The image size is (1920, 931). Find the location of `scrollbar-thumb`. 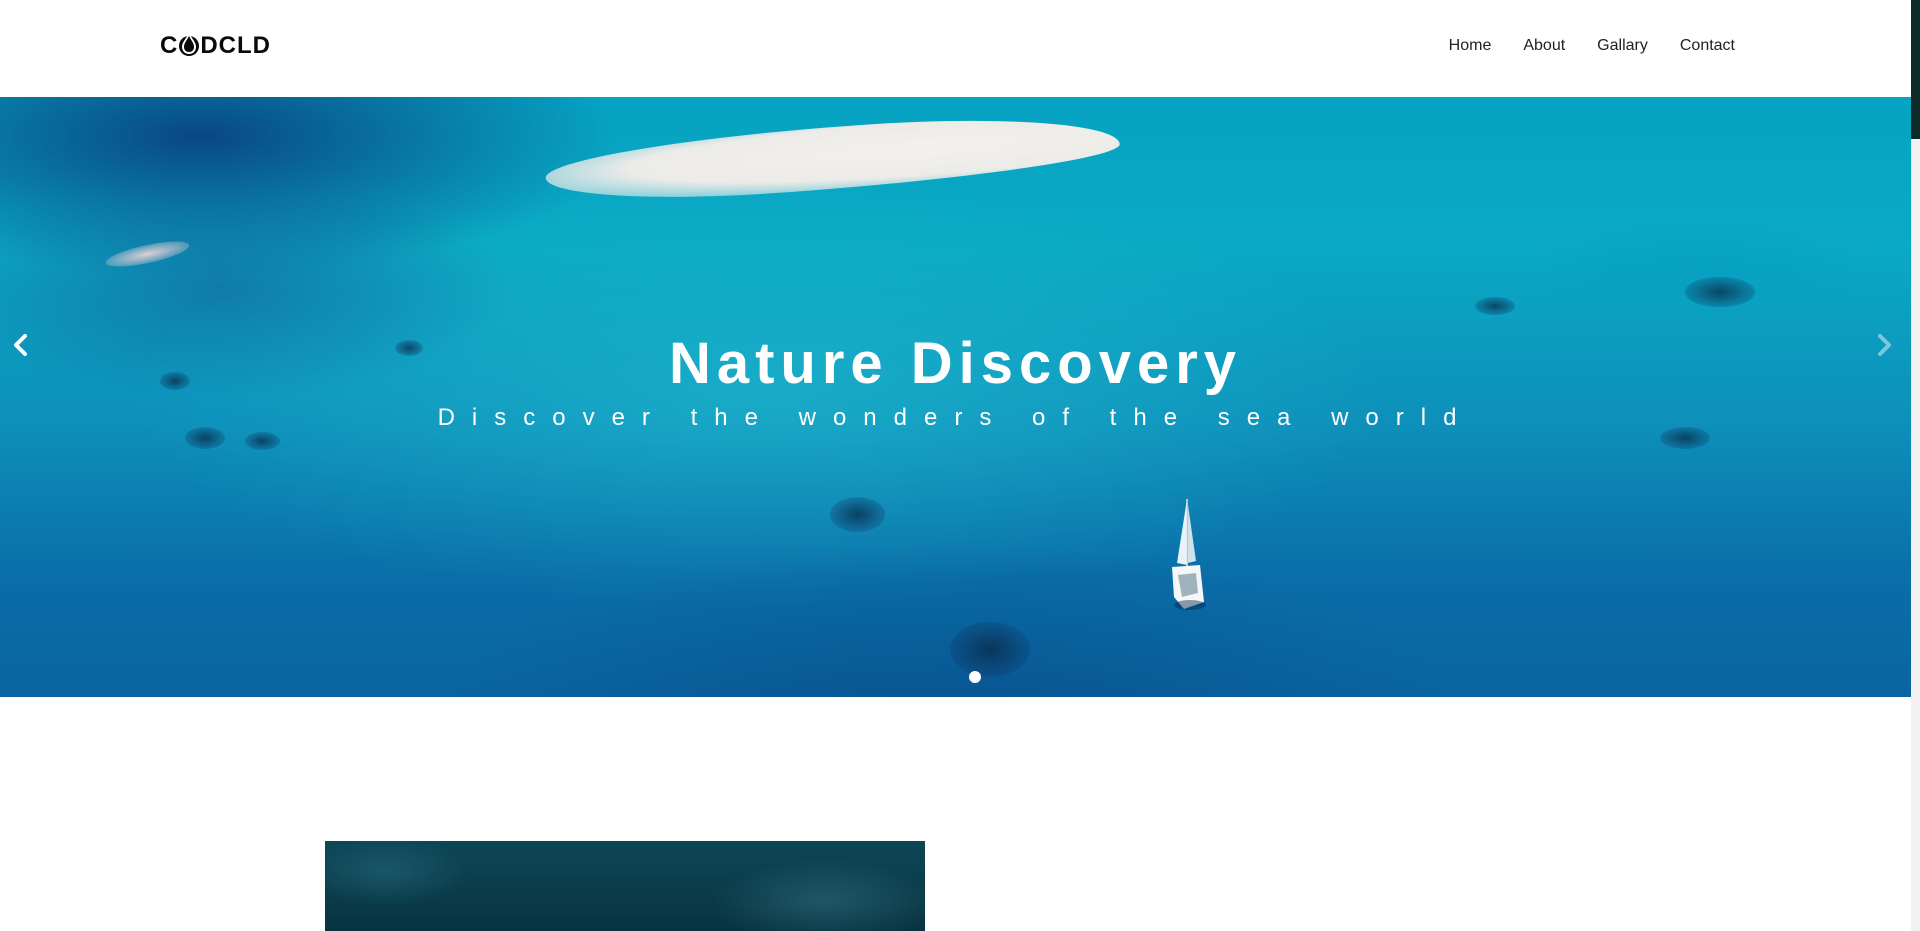

scrollbar-thumb is located at coordinates (1915, 69).